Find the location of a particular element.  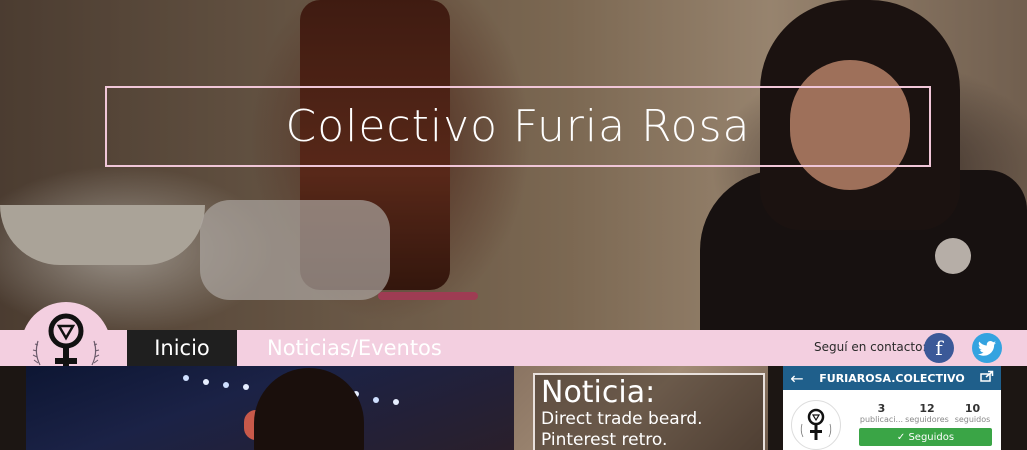

stat-followers: 12 seguidores is located at coordinates (927, 413).